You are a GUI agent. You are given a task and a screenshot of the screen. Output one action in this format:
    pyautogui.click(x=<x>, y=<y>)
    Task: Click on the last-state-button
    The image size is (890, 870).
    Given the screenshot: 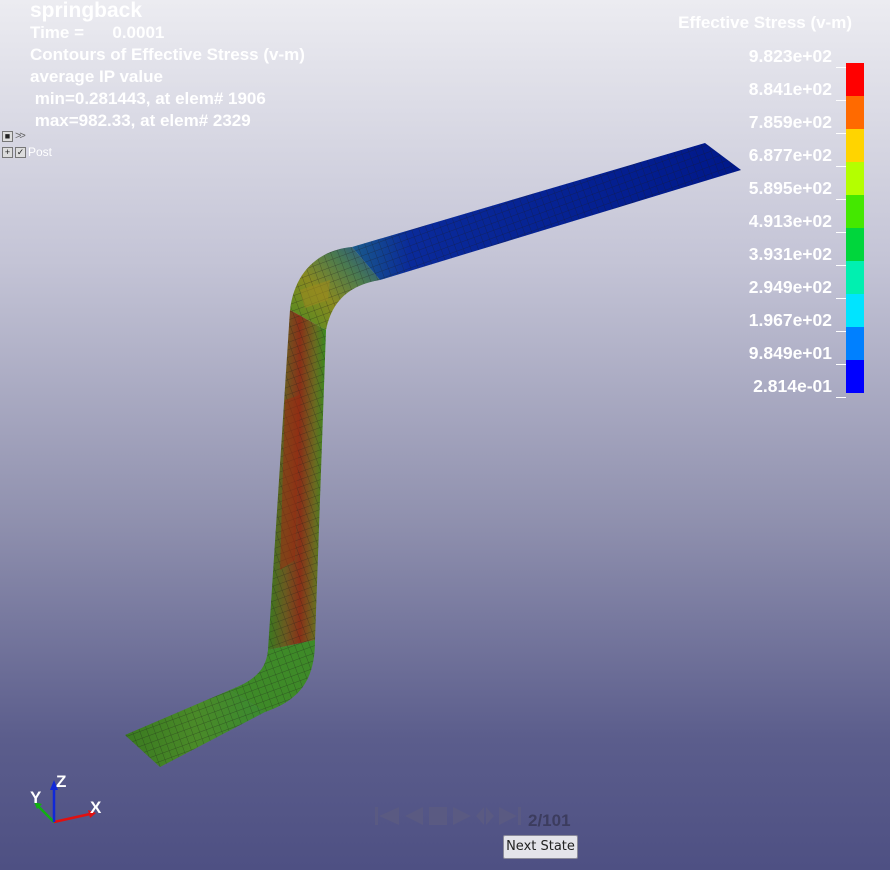 What is the action you would take?
    pyautogui.click(x=510, y=816)
    